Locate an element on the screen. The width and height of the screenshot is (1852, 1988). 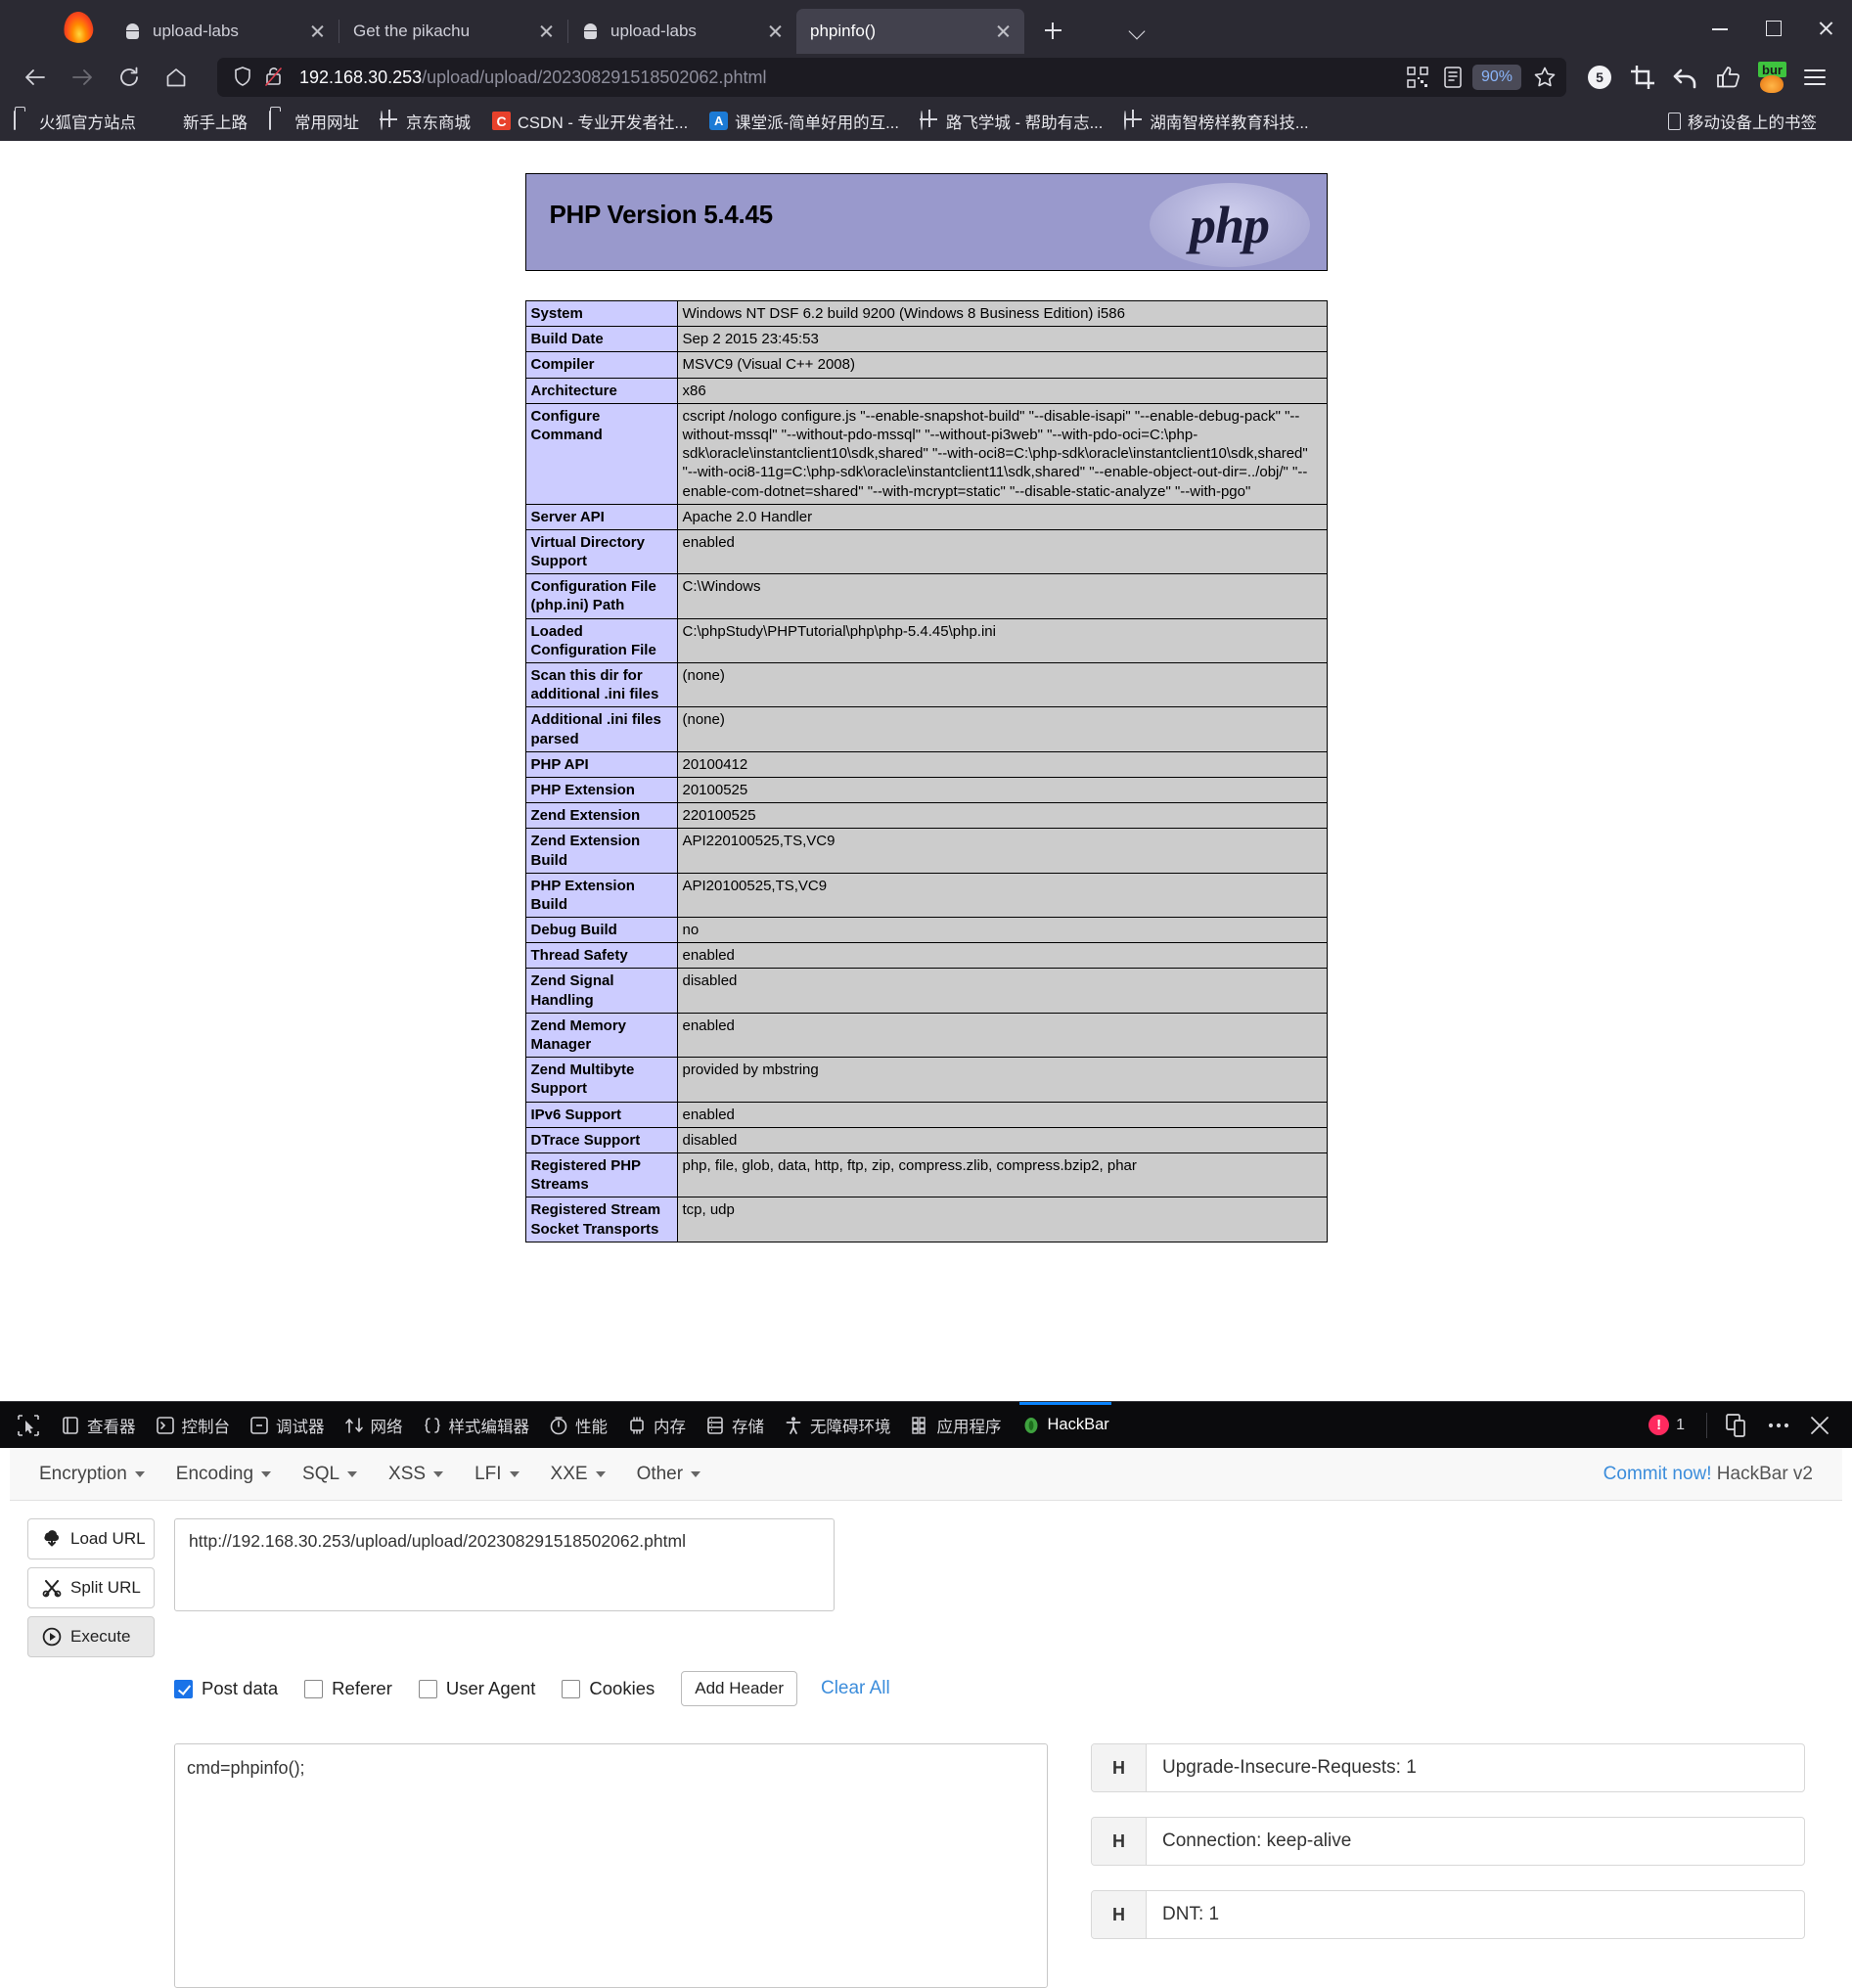
new-tab-button is located at coordinates (1052, 31).